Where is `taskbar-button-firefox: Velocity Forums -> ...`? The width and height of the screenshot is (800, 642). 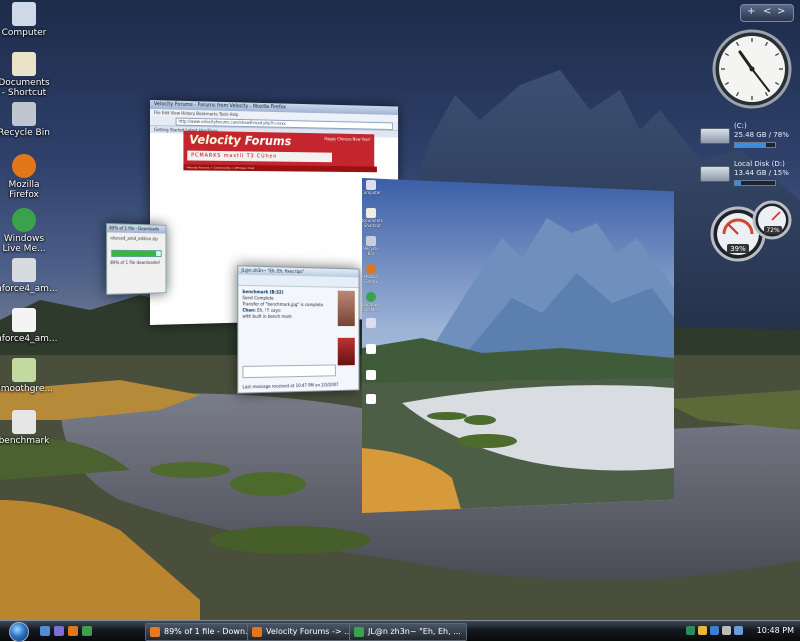
taskbar-button-firefox: Velocity Forums -> ... is located at coordinates (306, 632).